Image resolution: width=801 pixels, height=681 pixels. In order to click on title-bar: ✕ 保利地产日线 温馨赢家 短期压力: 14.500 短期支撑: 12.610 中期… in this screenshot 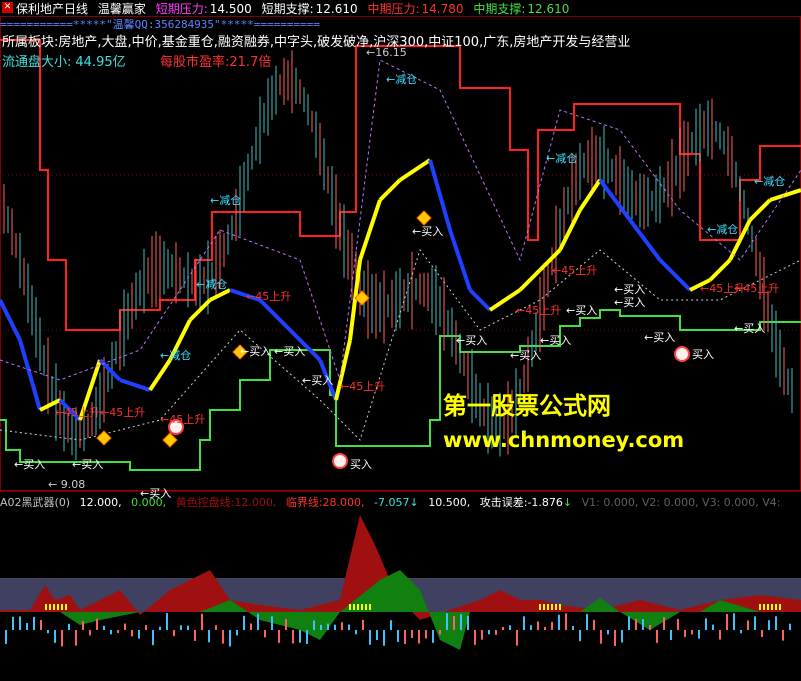, I will do `click(400, 8)`.